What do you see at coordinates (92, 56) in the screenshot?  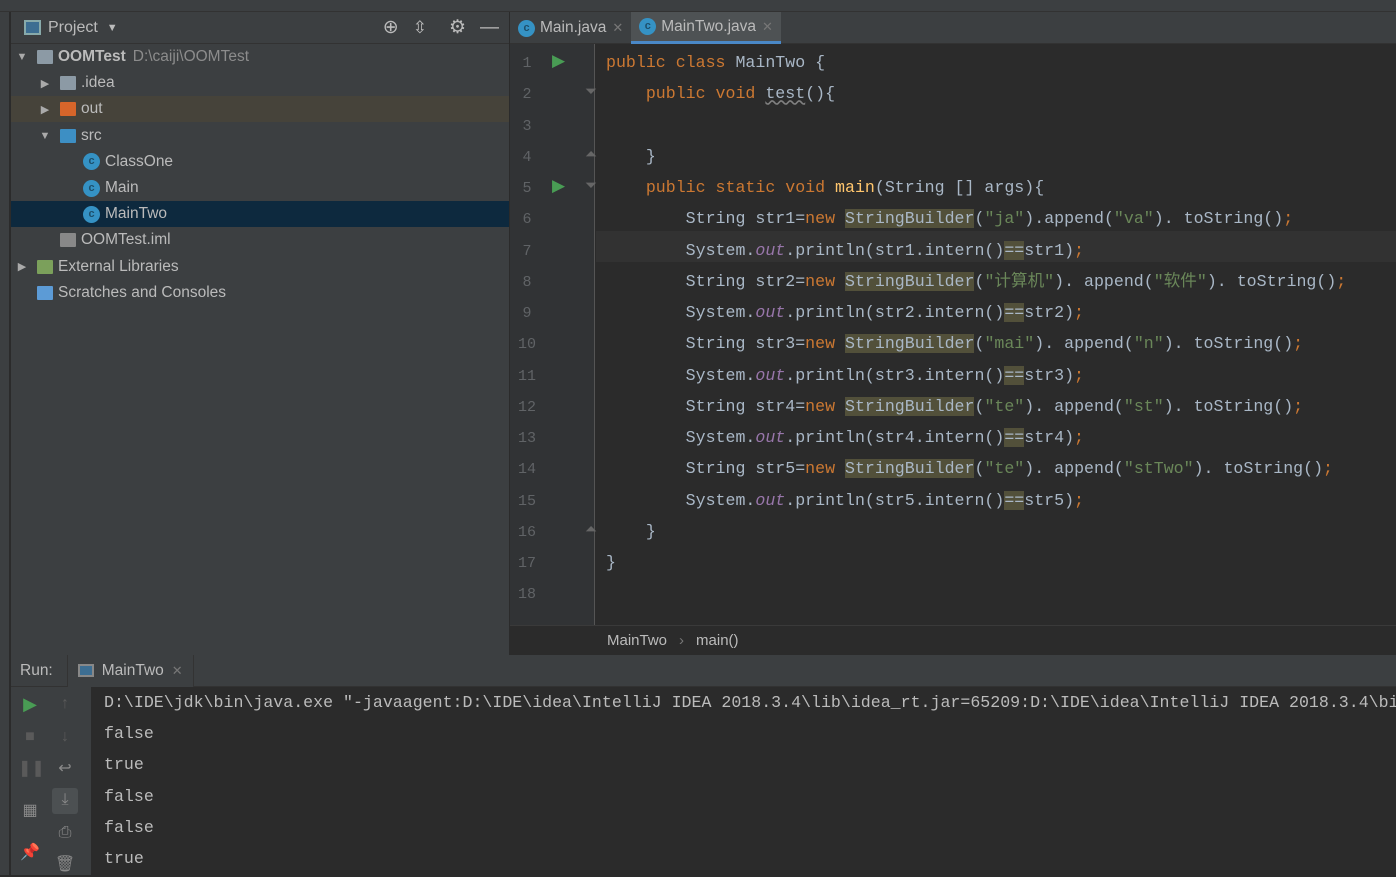 I see `tree-item-label: OOMTest` at bounding box center [92, 56].